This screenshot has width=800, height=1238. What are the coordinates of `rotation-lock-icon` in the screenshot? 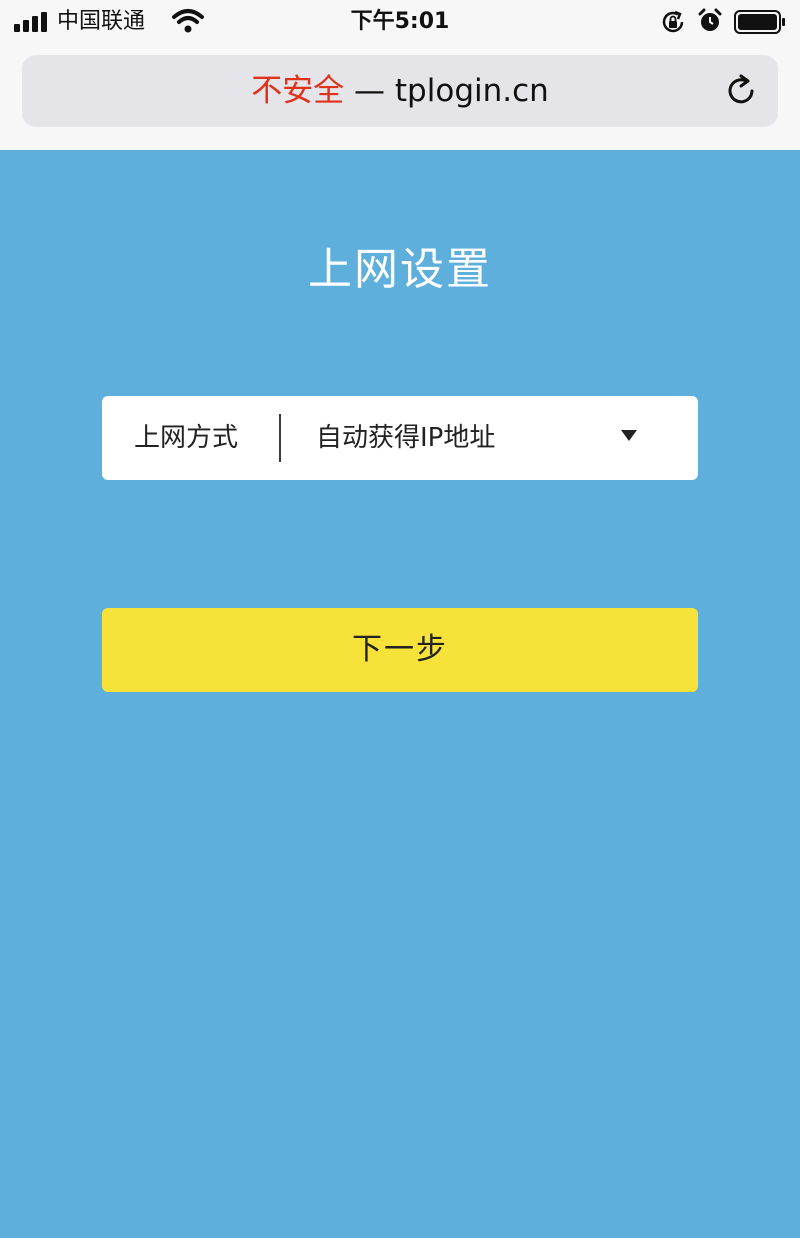 It's located at (673, 21).